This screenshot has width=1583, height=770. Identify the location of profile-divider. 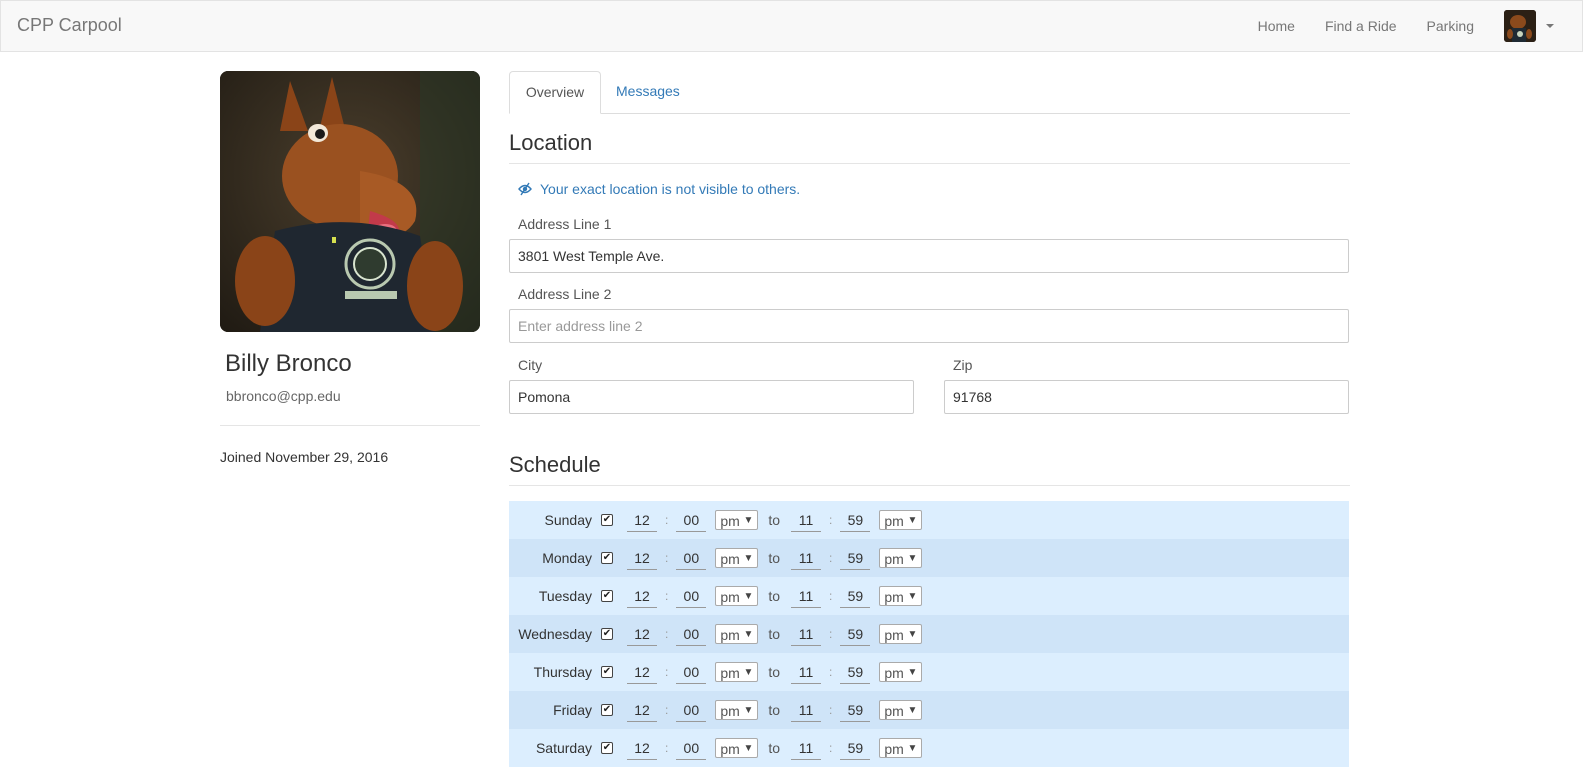
(350, 425).